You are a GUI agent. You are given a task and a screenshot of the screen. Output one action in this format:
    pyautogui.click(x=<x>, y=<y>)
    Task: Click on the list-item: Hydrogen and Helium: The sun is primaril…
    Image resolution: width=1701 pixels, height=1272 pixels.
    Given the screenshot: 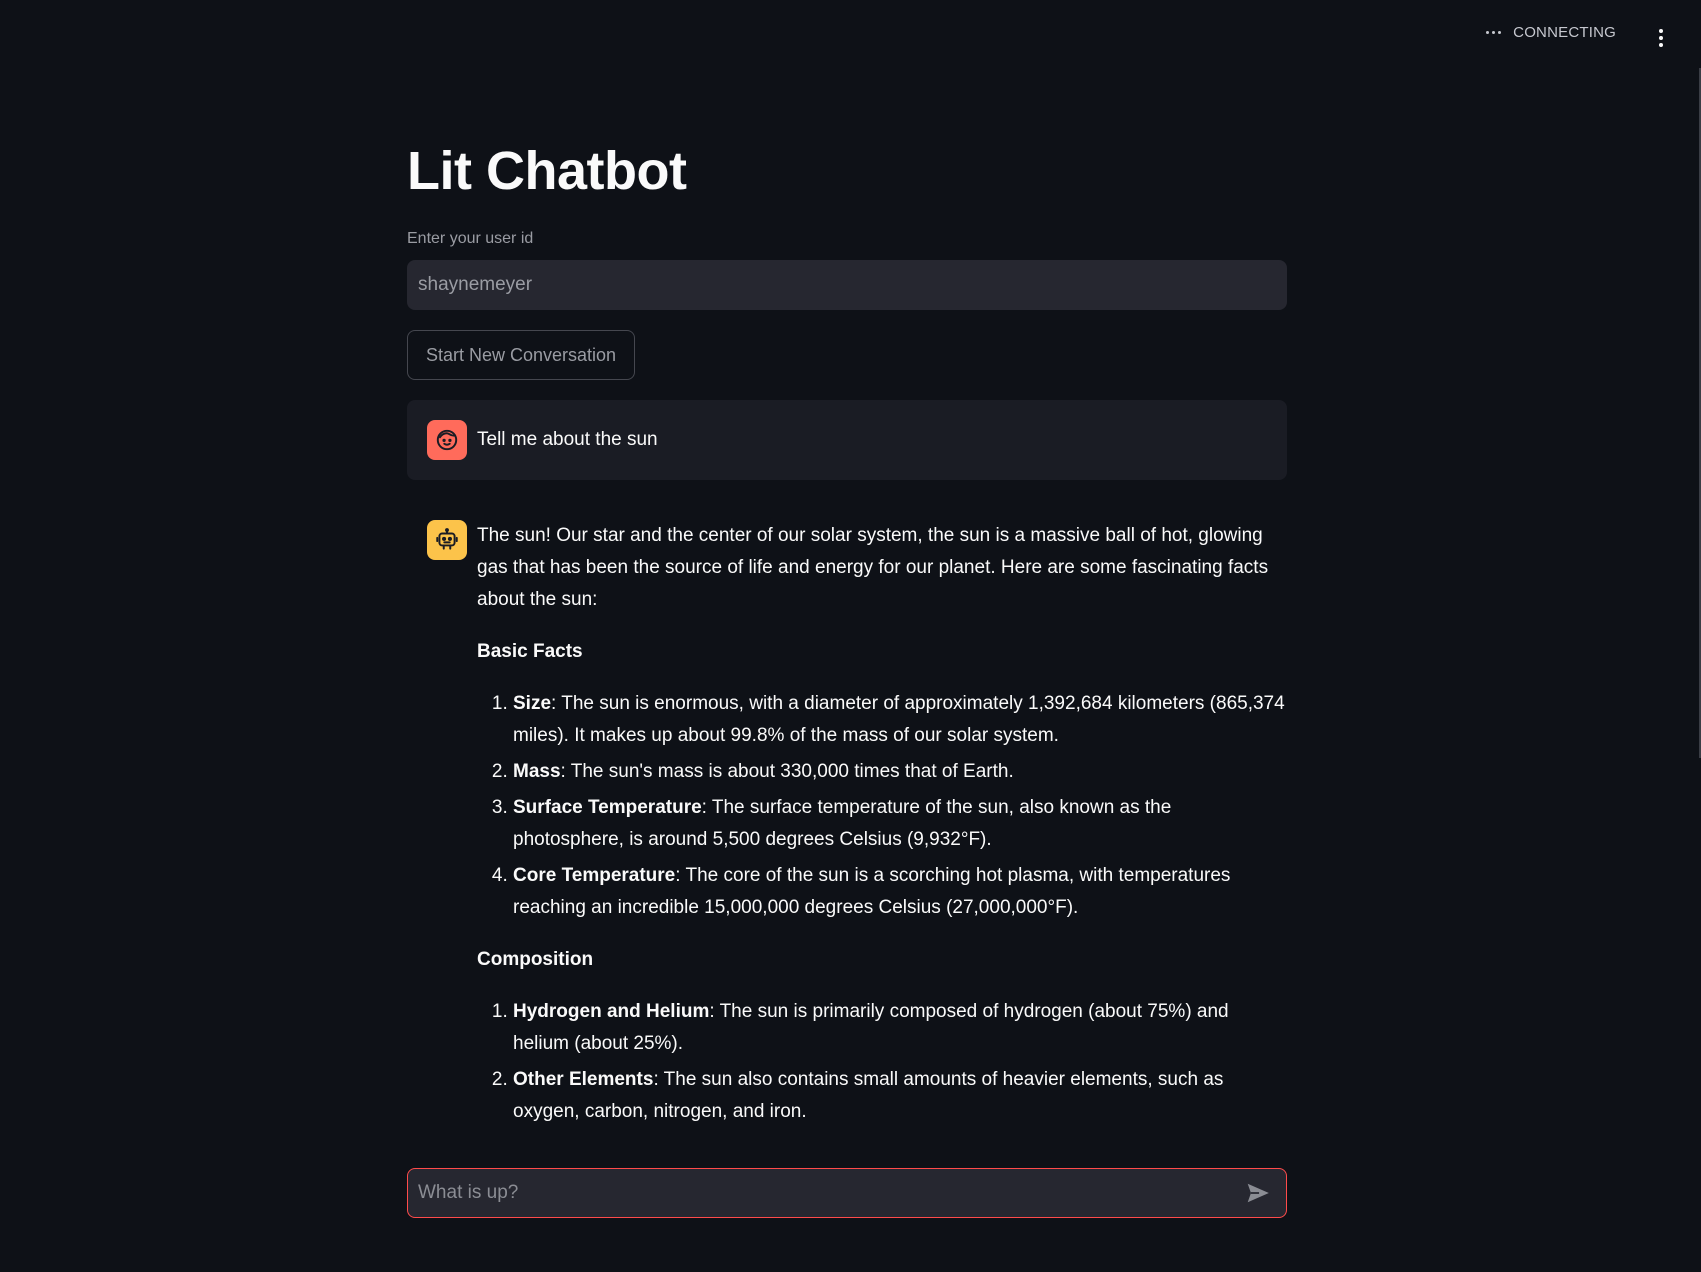 What is the action you would take?
    pyautogui.click(x=900, y=1028)
    